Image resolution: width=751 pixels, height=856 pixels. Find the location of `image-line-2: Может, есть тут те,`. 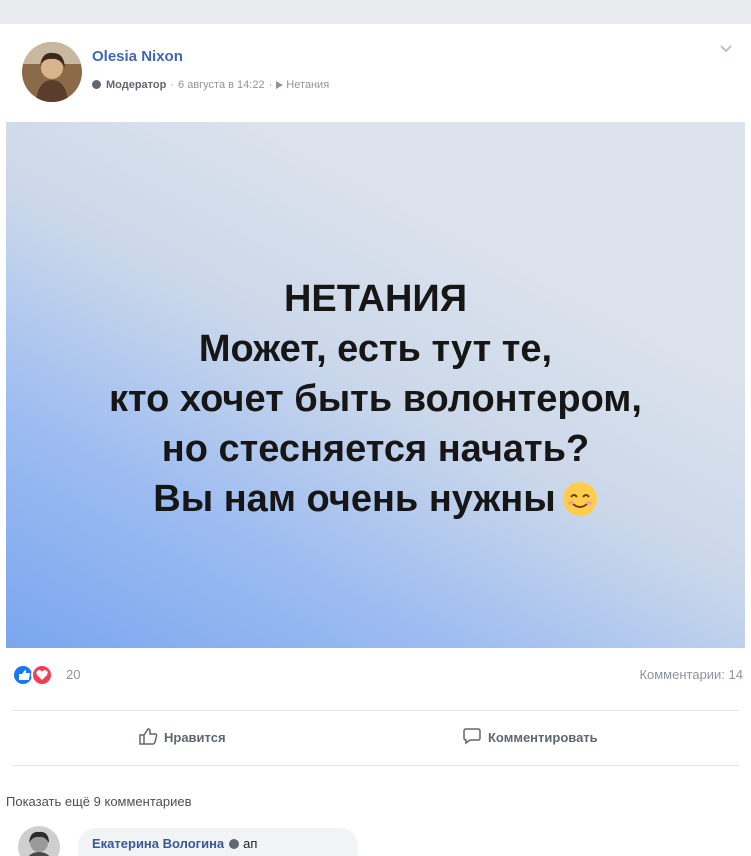

image-line-2: Может, есть тут те, is located at coordinates (375, 349).